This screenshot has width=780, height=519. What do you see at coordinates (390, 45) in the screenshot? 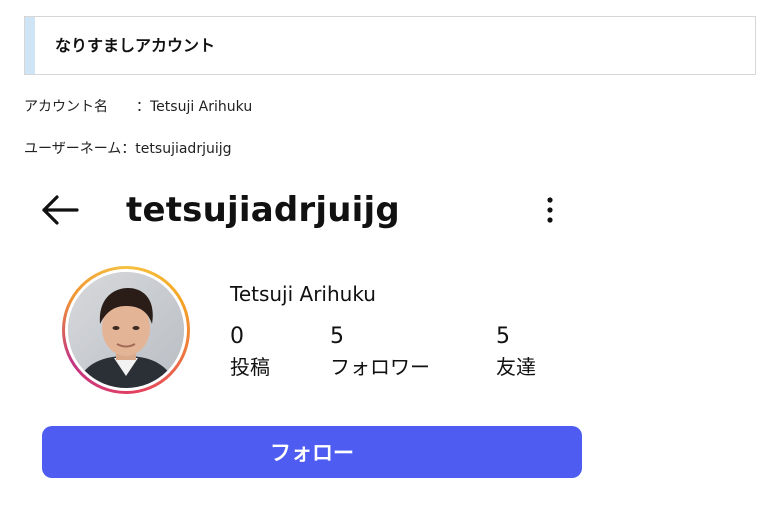
I see `section-heading-box: なりすましアカウント` at bounding box center [390, 45].